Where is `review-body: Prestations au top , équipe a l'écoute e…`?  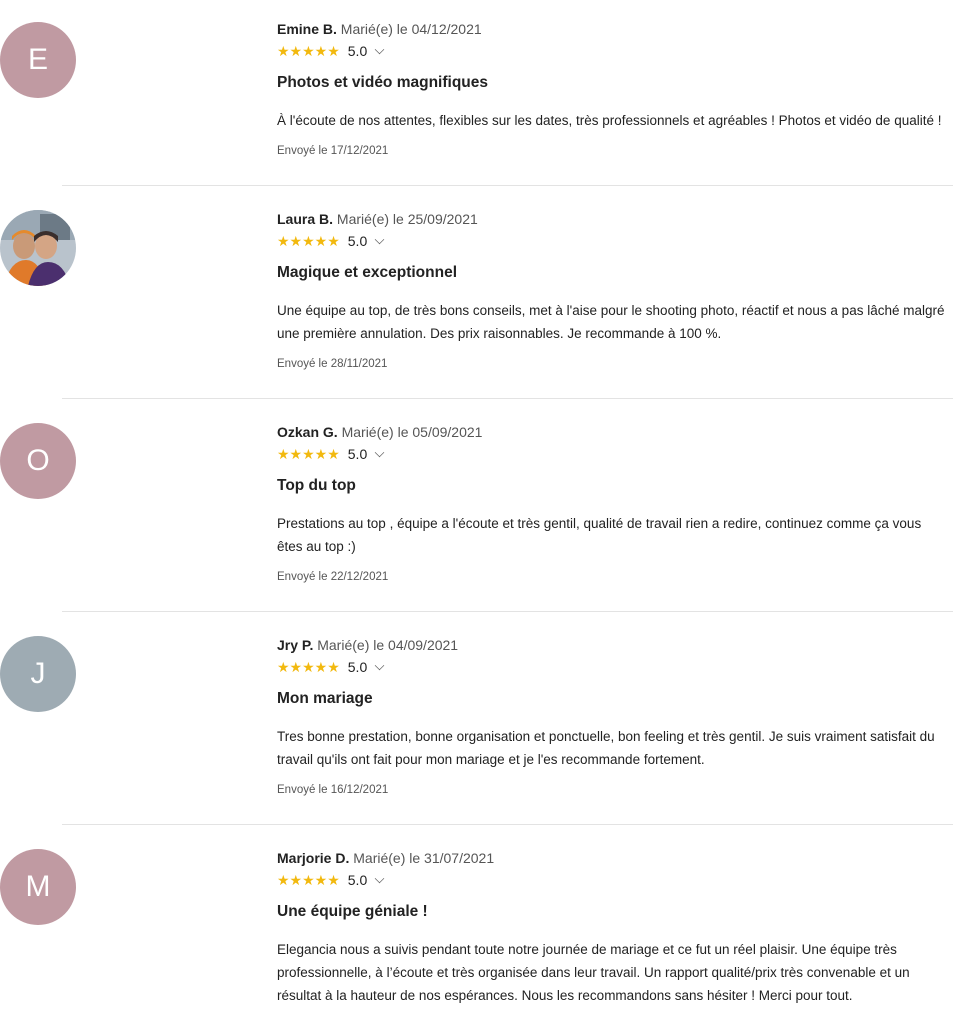
review-body: Prestations au top , équipe a l'écoute e… is located at coordinates (599, 535).